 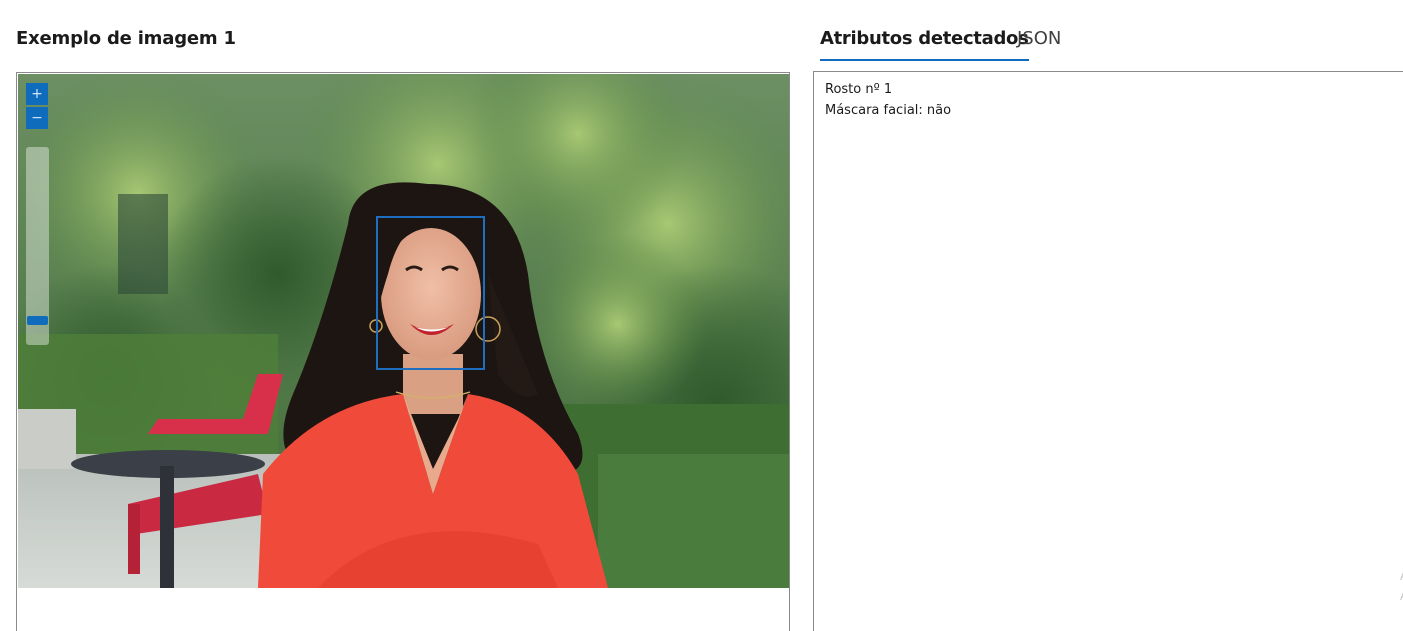 What do you see at coordinates (37, 118) in the screenshot?
I see `zoom-out-button: −` at bounding box center [37, 118].